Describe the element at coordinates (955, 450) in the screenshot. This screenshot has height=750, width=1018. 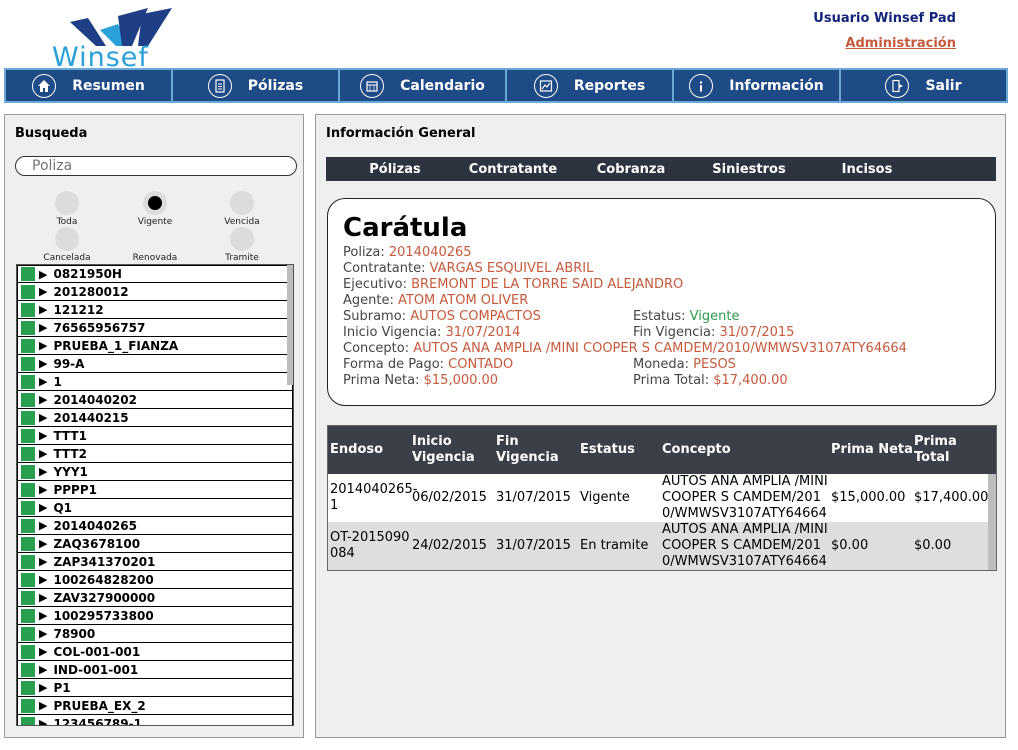
I see `col-prima-total: Prima Total` at that location.